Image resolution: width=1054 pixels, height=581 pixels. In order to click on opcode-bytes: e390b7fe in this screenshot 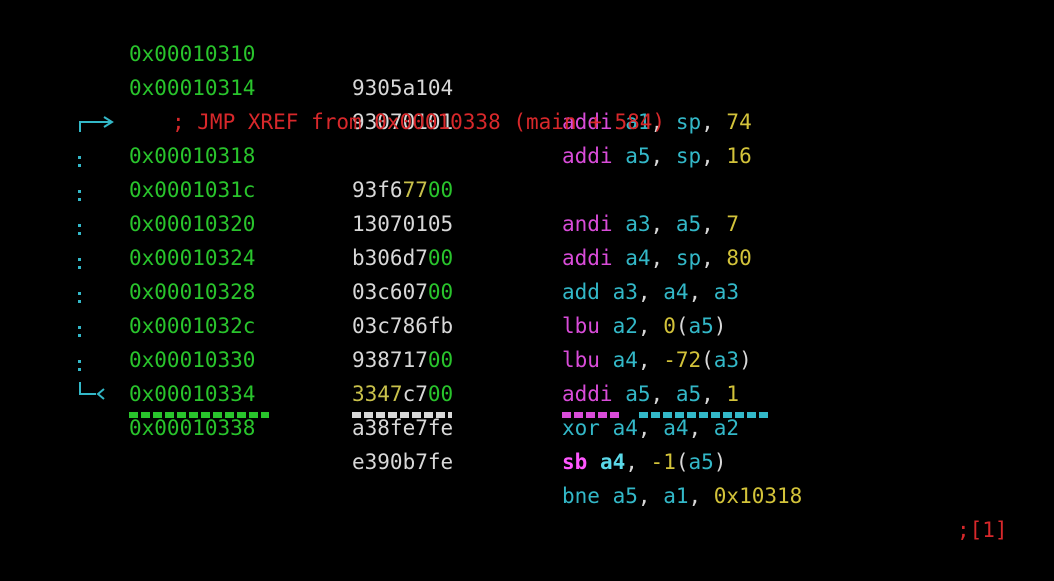, I will do `click(403, 462)`.